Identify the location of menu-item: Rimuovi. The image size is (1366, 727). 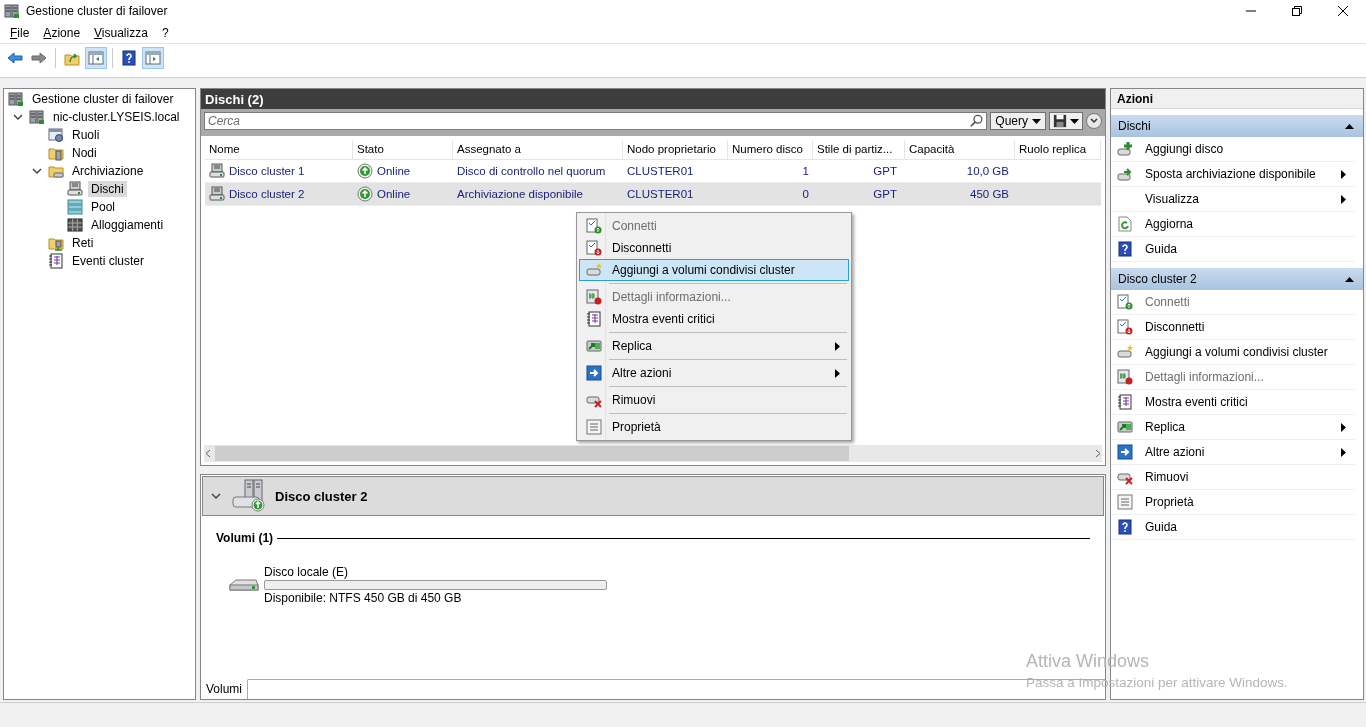
(714, 400).